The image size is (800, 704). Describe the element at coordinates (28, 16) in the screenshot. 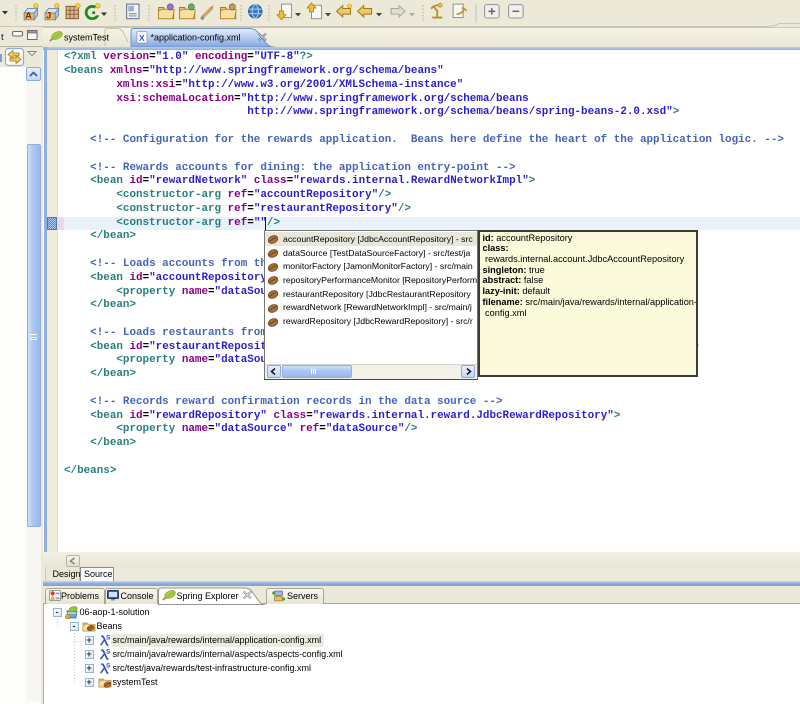

I see `svg-text: A` at that location.